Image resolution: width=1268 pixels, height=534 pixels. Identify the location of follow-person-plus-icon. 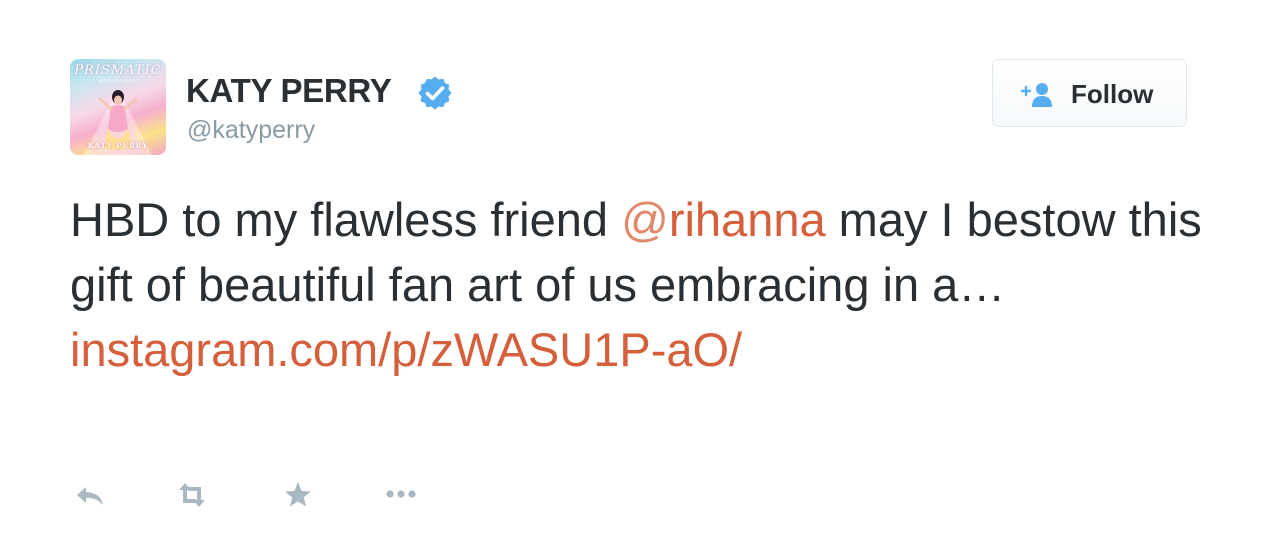
(1036, 95).